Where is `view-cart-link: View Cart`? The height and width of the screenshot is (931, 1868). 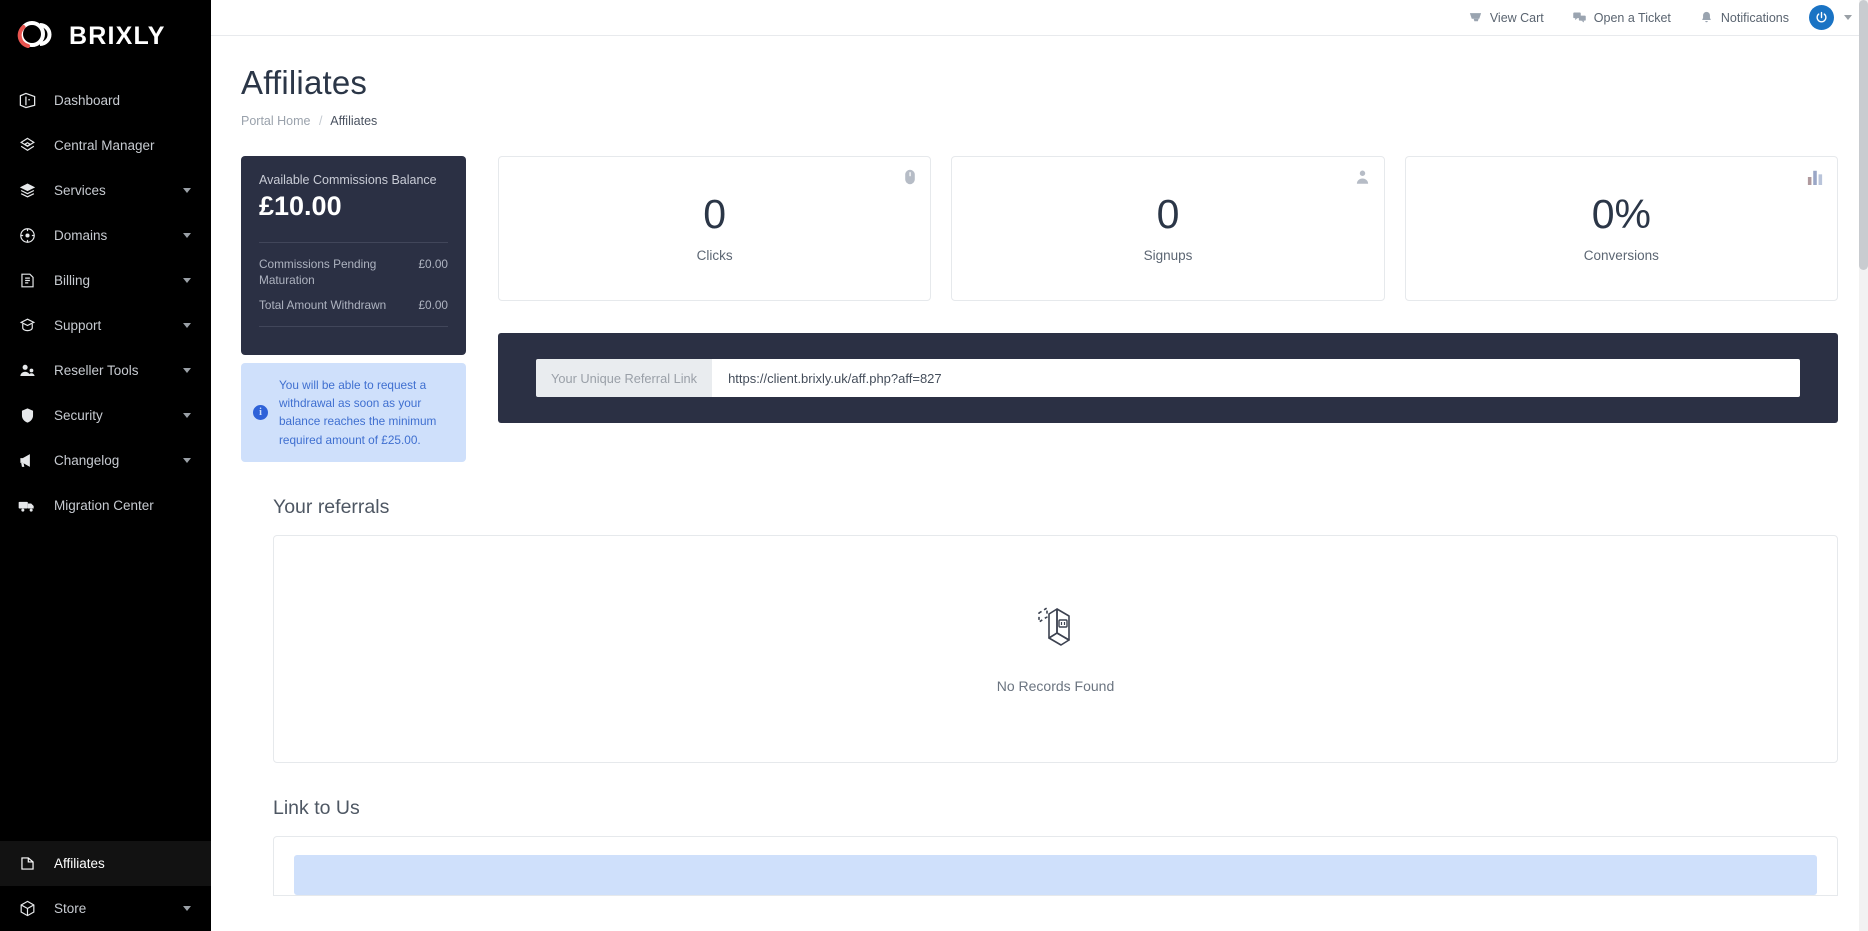 view-cart-link: View Cart is located at coordinates (1506, 17).